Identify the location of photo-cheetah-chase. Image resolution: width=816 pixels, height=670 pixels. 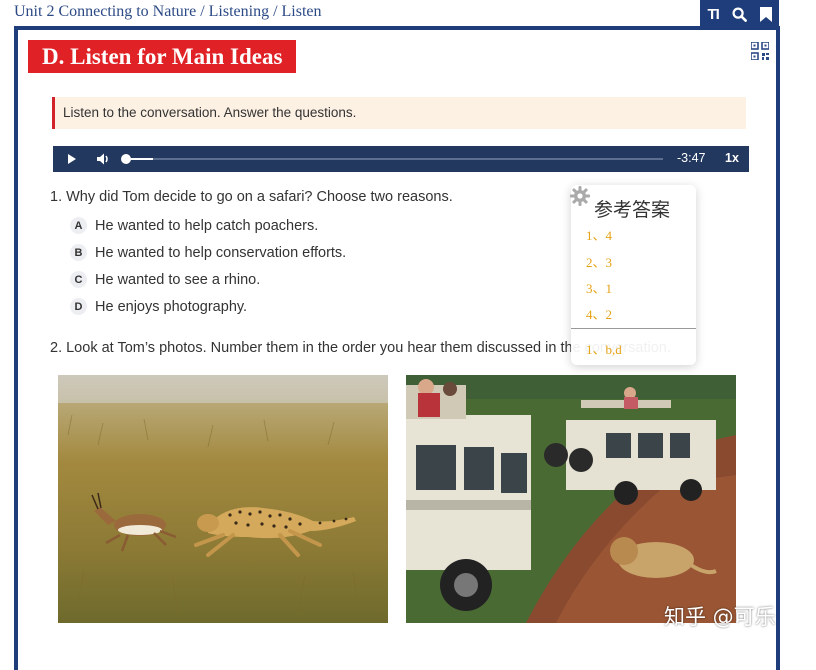
(223, 499).